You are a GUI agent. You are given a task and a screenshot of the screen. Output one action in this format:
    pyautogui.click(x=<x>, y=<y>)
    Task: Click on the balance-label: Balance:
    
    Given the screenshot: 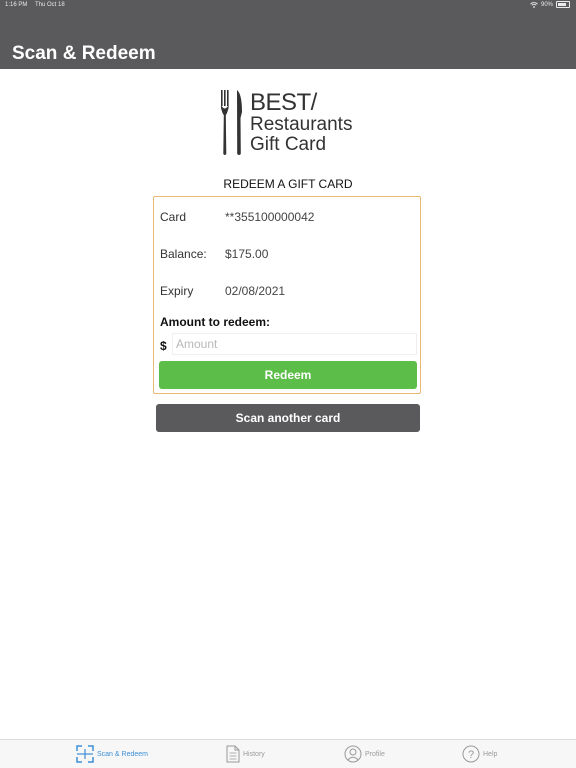 What is the action you would take?
    pyautogui.click(x=183, y=254)
    